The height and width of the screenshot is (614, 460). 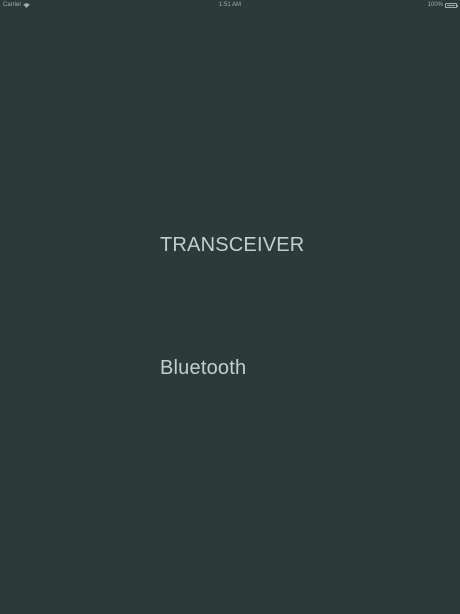 What do you see at coordinates (27, 5) in the screenshot?
I see `wifi-icon` at bounding box center [27, 5].